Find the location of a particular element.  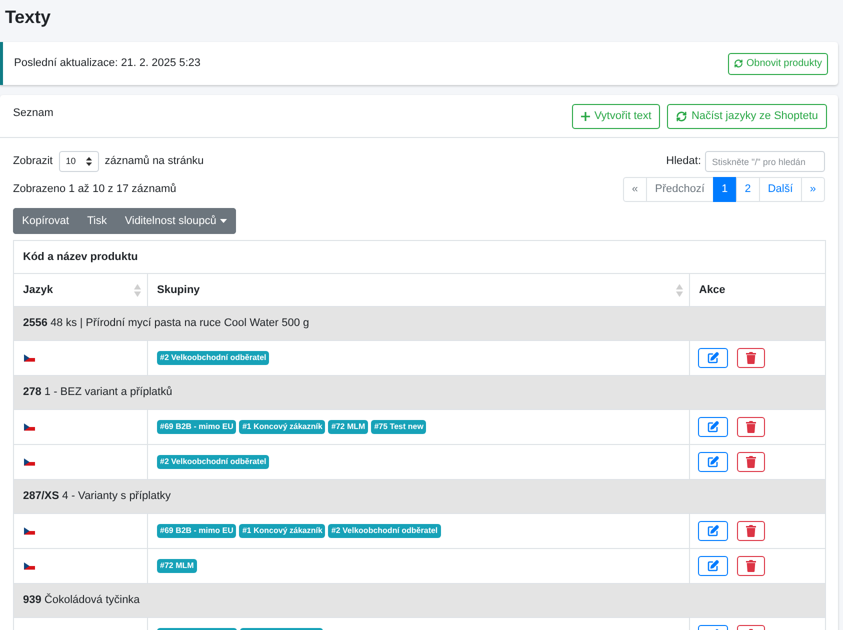

show-label: Zobrazit is located at coordinates (33, 162).